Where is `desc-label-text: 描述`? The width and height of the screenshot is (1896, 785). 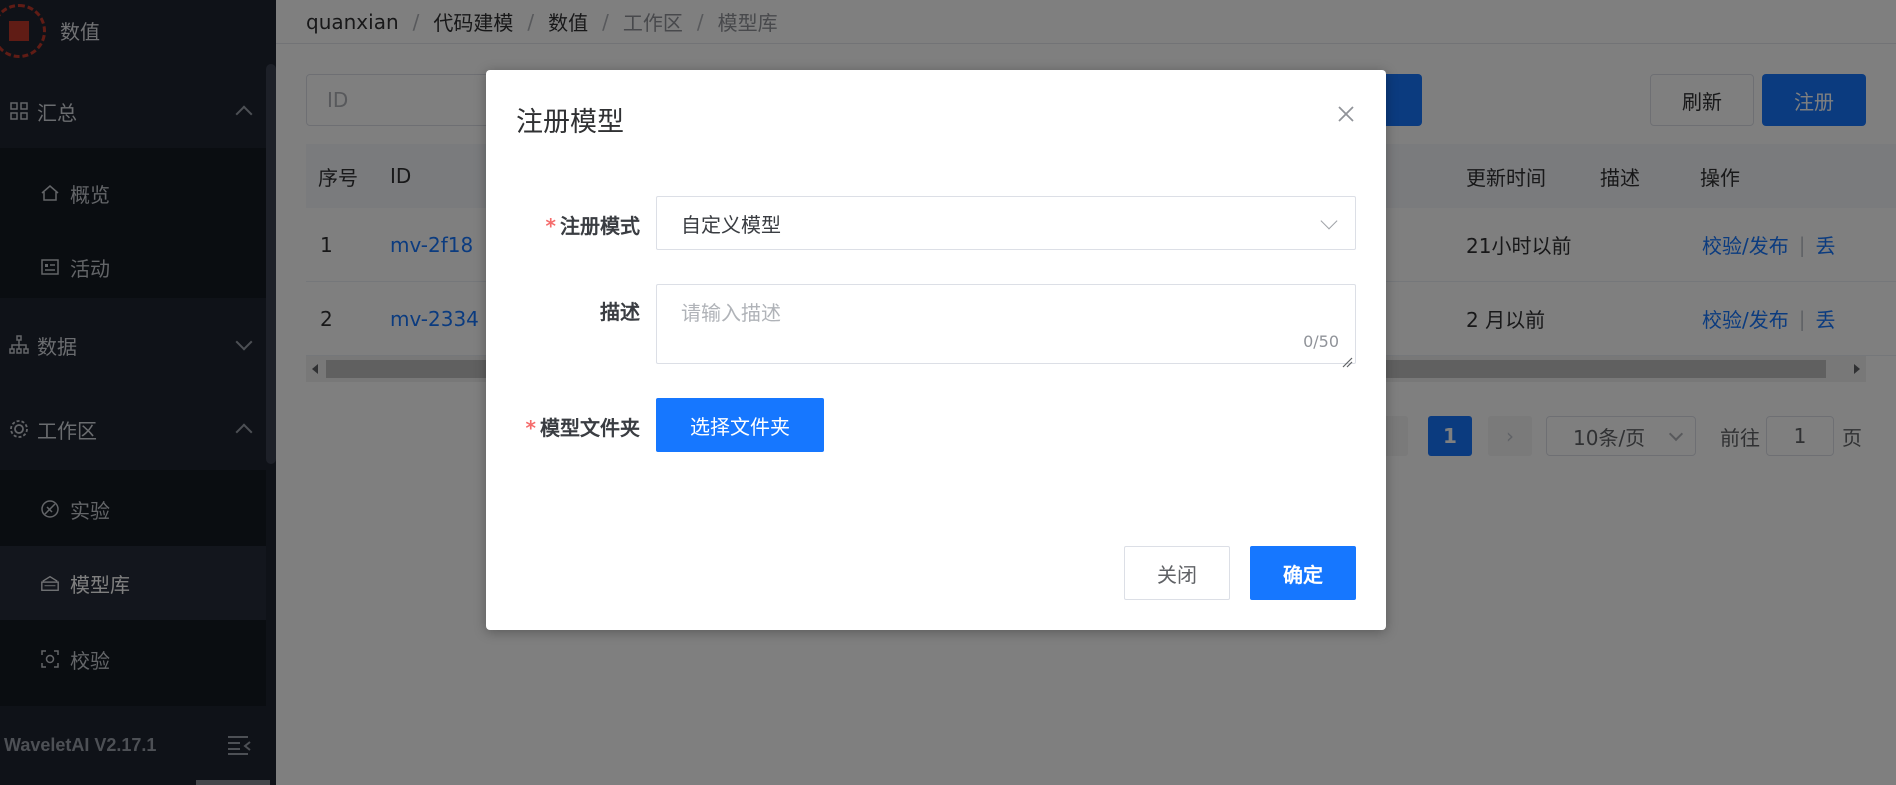
desc-label-text: 描述 is located at coordinates (620, 312).